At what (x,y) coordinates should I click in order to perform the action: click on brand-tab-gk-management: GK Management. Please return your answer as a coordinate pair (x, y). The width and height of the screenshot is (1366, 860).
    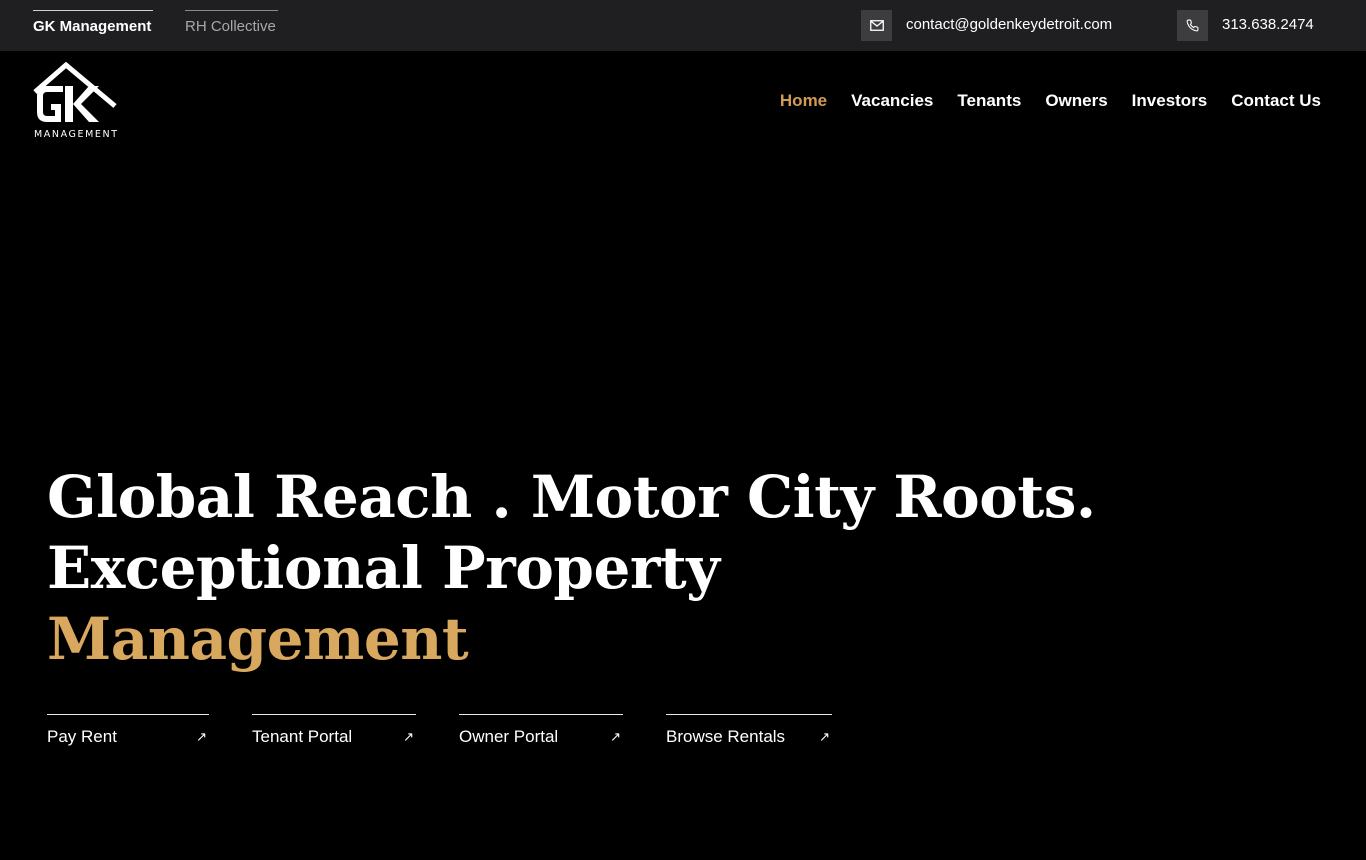
    Looking at the image, I should click on (93, 25).